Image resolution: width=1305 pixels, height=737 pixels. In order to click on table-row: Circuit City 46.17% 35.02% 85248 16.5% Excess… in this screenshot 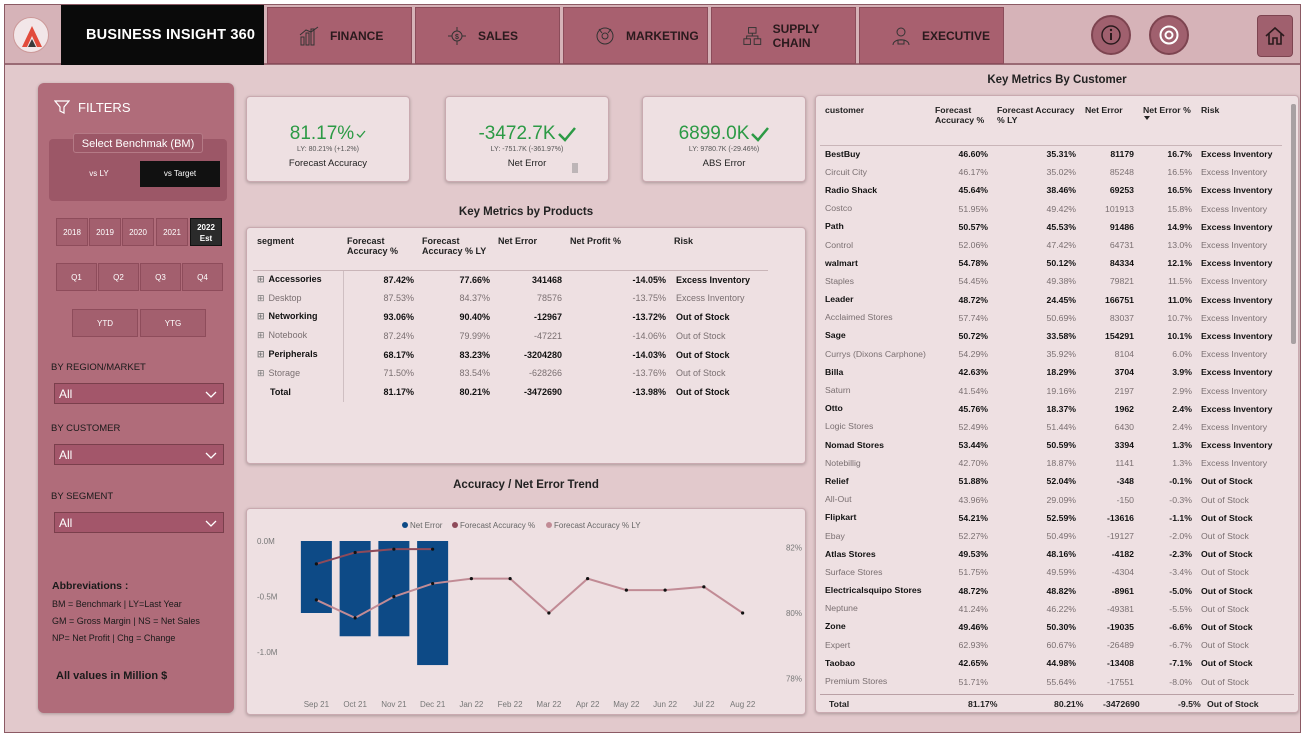, I will do `click(1051, 172)`.